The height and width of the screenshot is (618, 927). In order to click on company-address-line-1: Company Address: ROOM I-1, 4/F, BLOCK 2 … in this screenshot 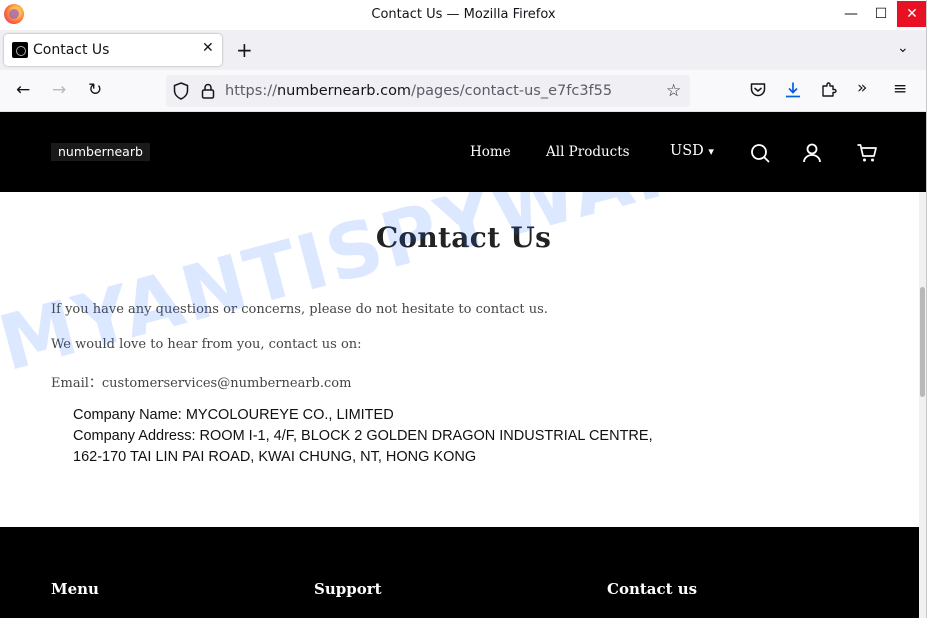, I will do `click(363, 436)`.